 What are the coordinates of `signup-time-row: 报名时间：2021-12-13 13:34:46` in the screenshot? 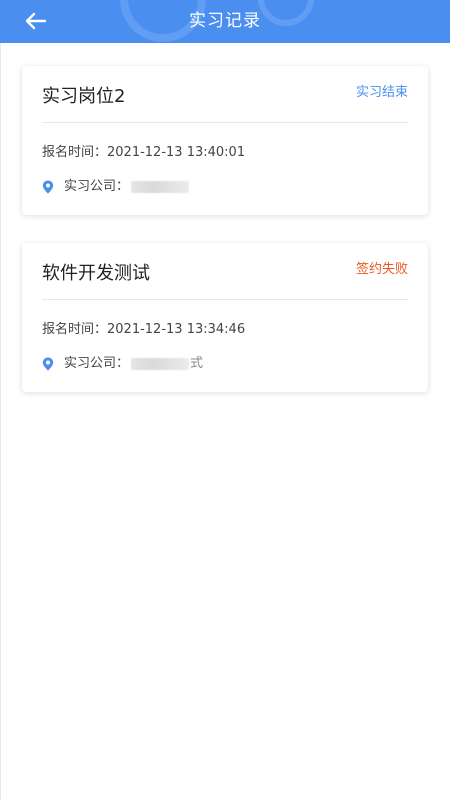 It's located at (225, 319).